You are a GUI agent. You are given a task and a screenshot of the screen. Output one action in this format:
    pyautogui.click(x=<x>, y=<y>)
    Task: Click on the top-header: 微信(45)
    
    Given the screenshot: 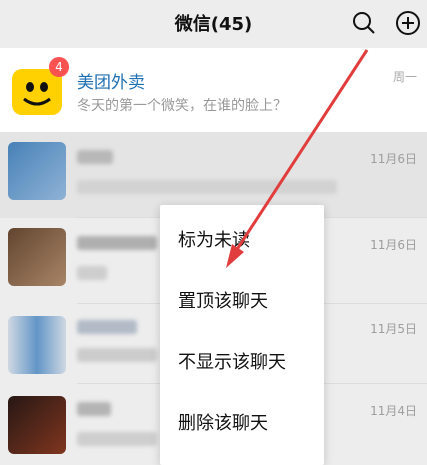 What is the action you would take?
    pyautogui.click(x=213, y=24)
    